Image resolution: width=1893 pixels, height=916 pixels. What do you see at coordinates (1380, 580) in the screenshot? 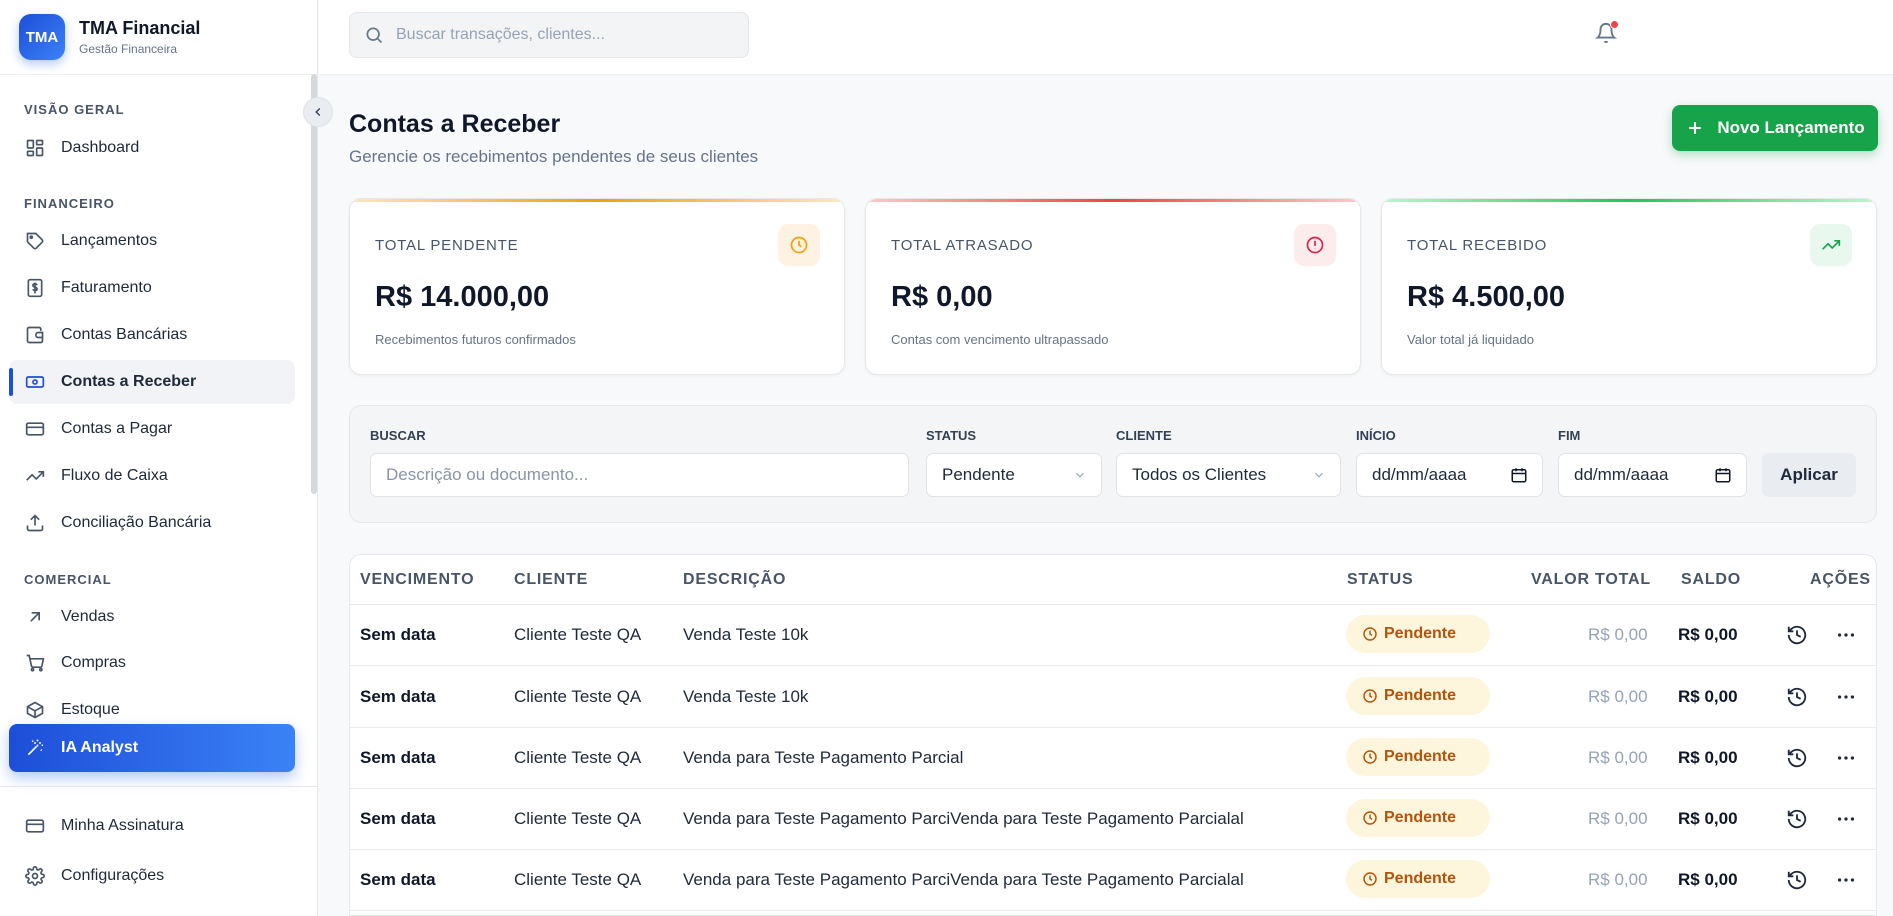
I see `column-header-status: STATUS` at bounding box center [1380, 580].